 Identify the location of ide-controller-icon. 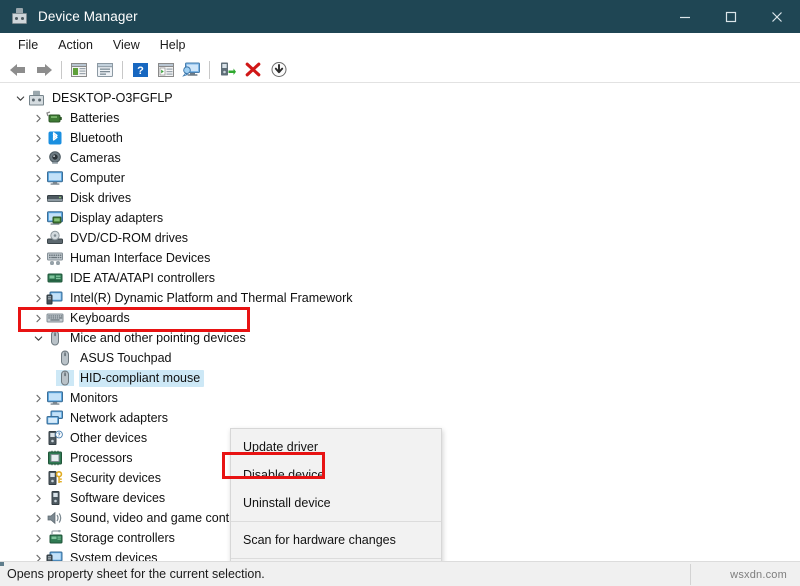
(55, 278).